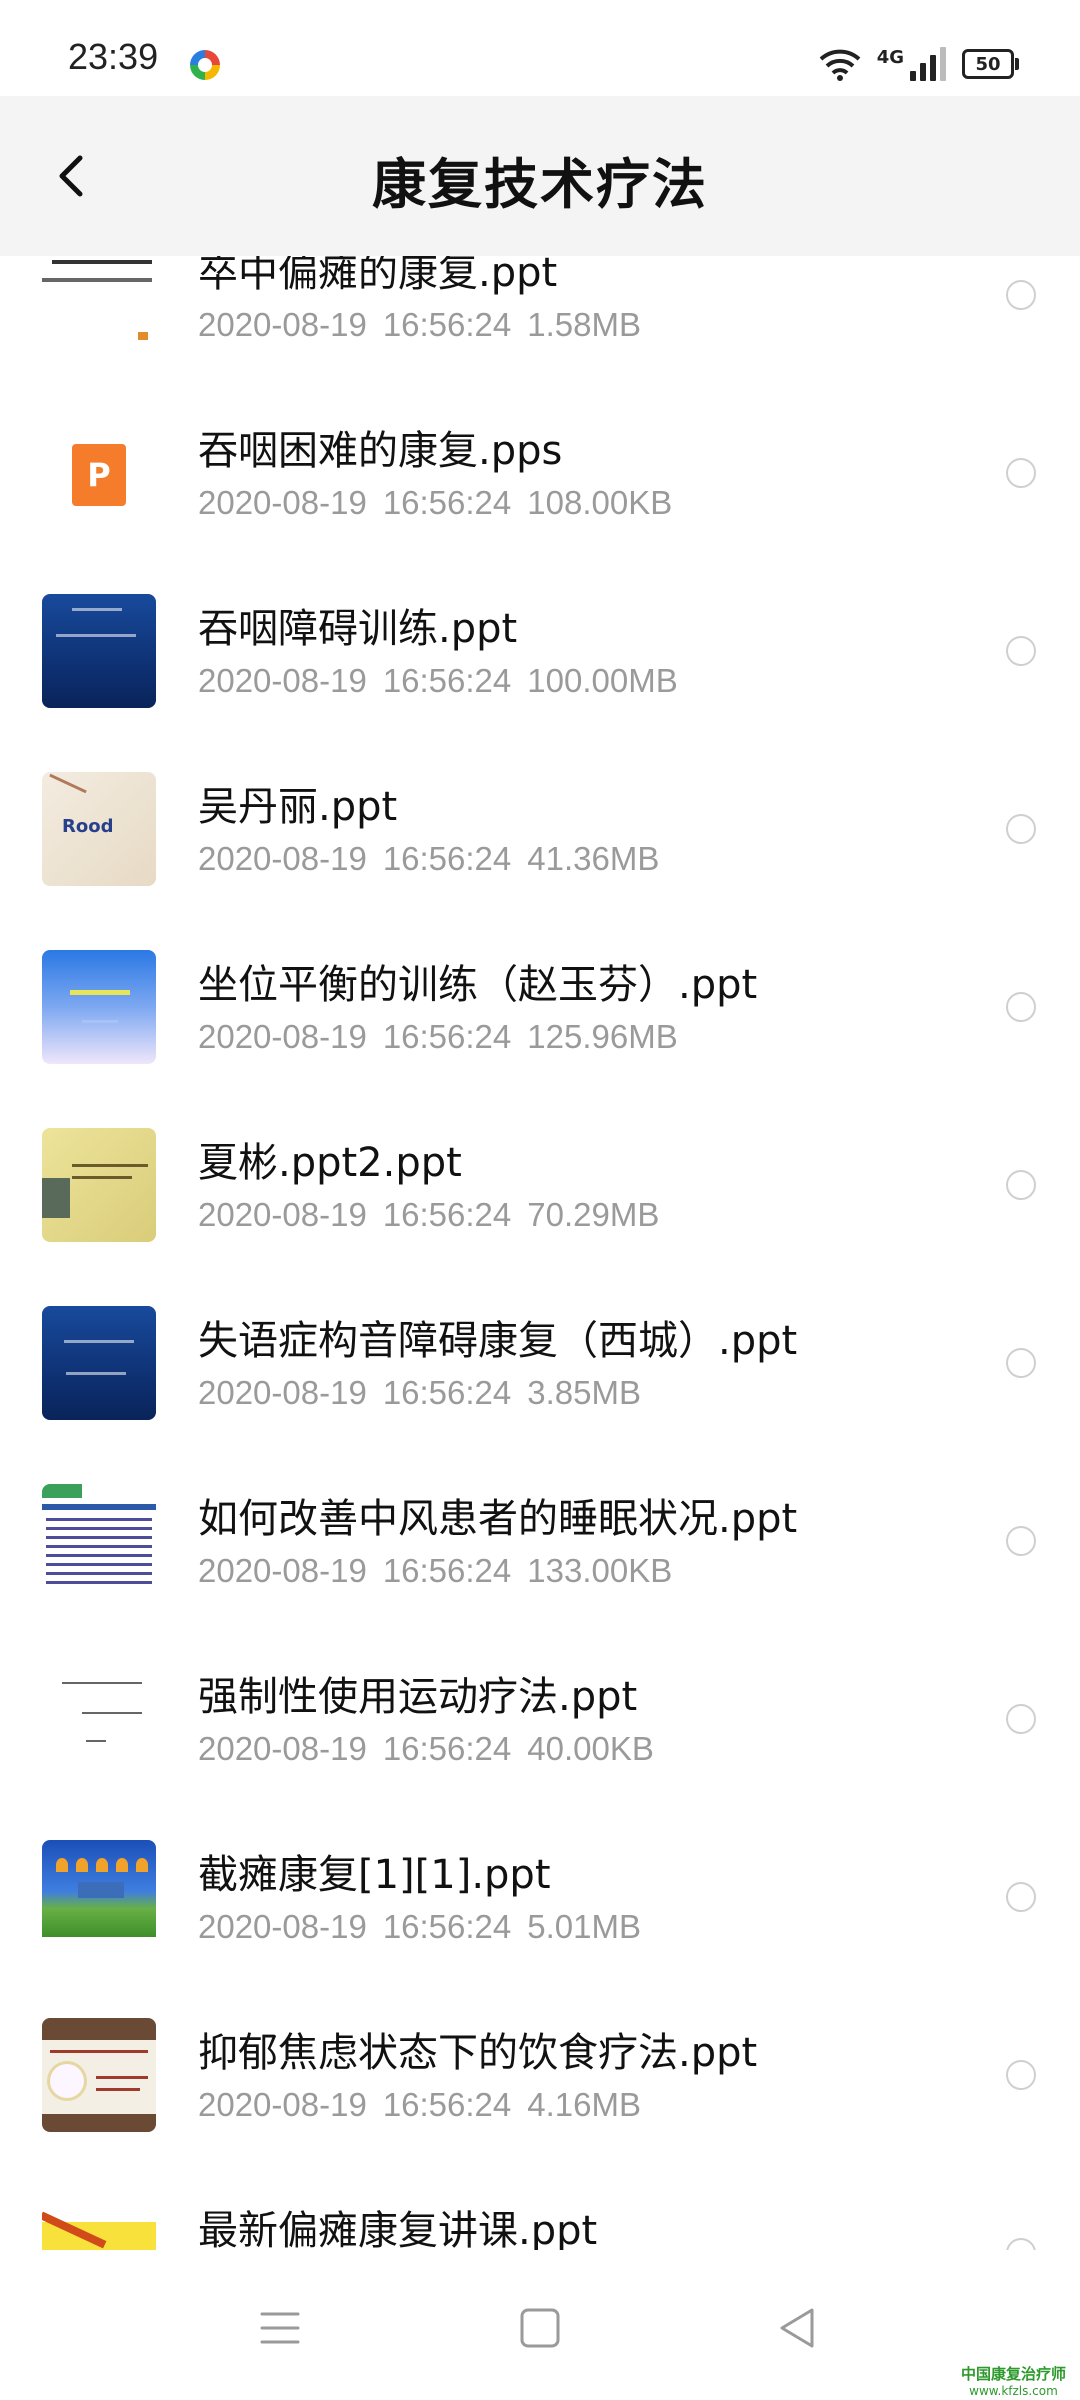  I want to click on file-row: 最新偏瘫康复讲课.ppt, so click(540, 2207).